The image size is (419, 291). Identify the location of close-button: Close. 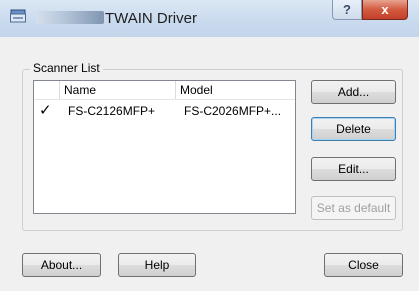
(363, 265).